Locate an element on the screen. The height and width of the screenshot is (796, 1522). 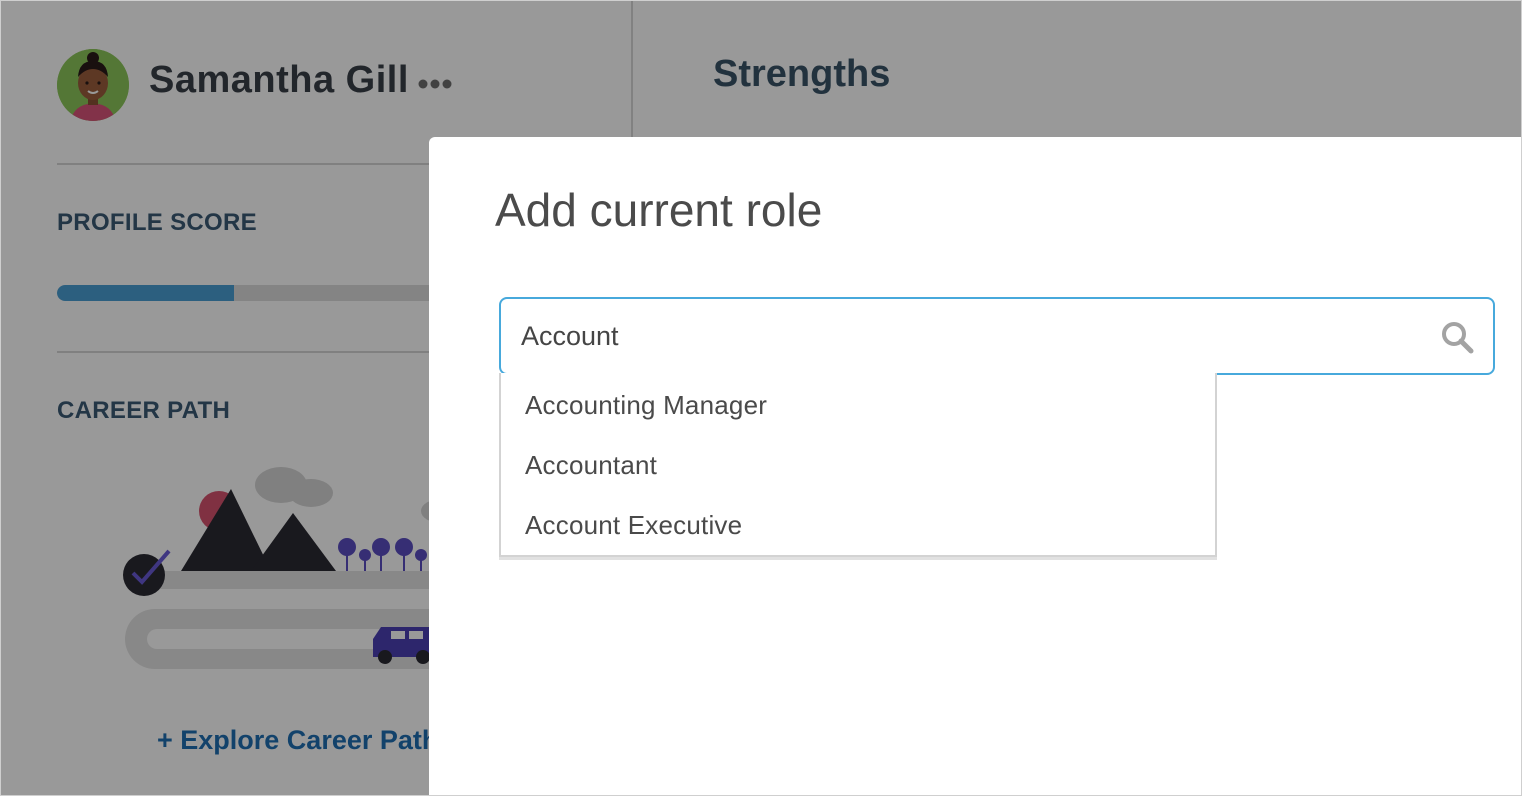
role-search-box is located at coordinates (997, 336).